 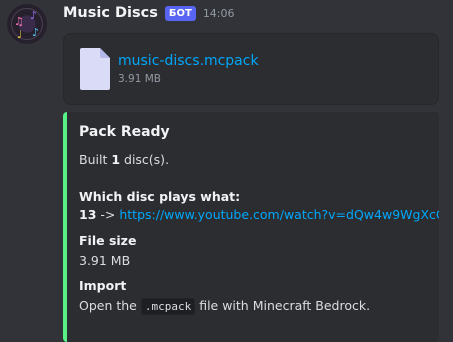 I want to click on music-note-icon: ♫, so click(x=19, y=21).